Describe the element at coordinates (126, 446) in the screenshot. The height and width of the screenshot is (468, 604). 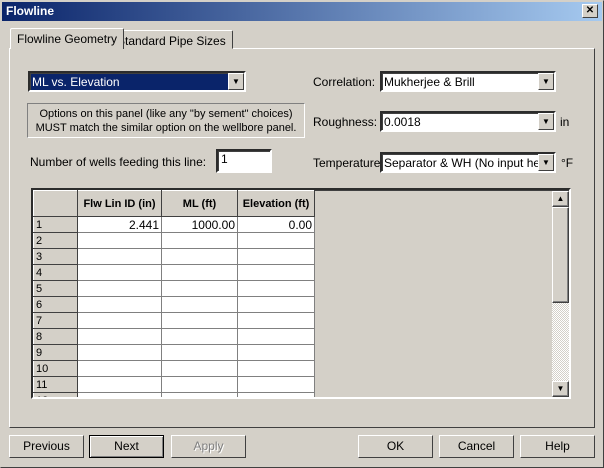
I see `next-button: Next` at that location.